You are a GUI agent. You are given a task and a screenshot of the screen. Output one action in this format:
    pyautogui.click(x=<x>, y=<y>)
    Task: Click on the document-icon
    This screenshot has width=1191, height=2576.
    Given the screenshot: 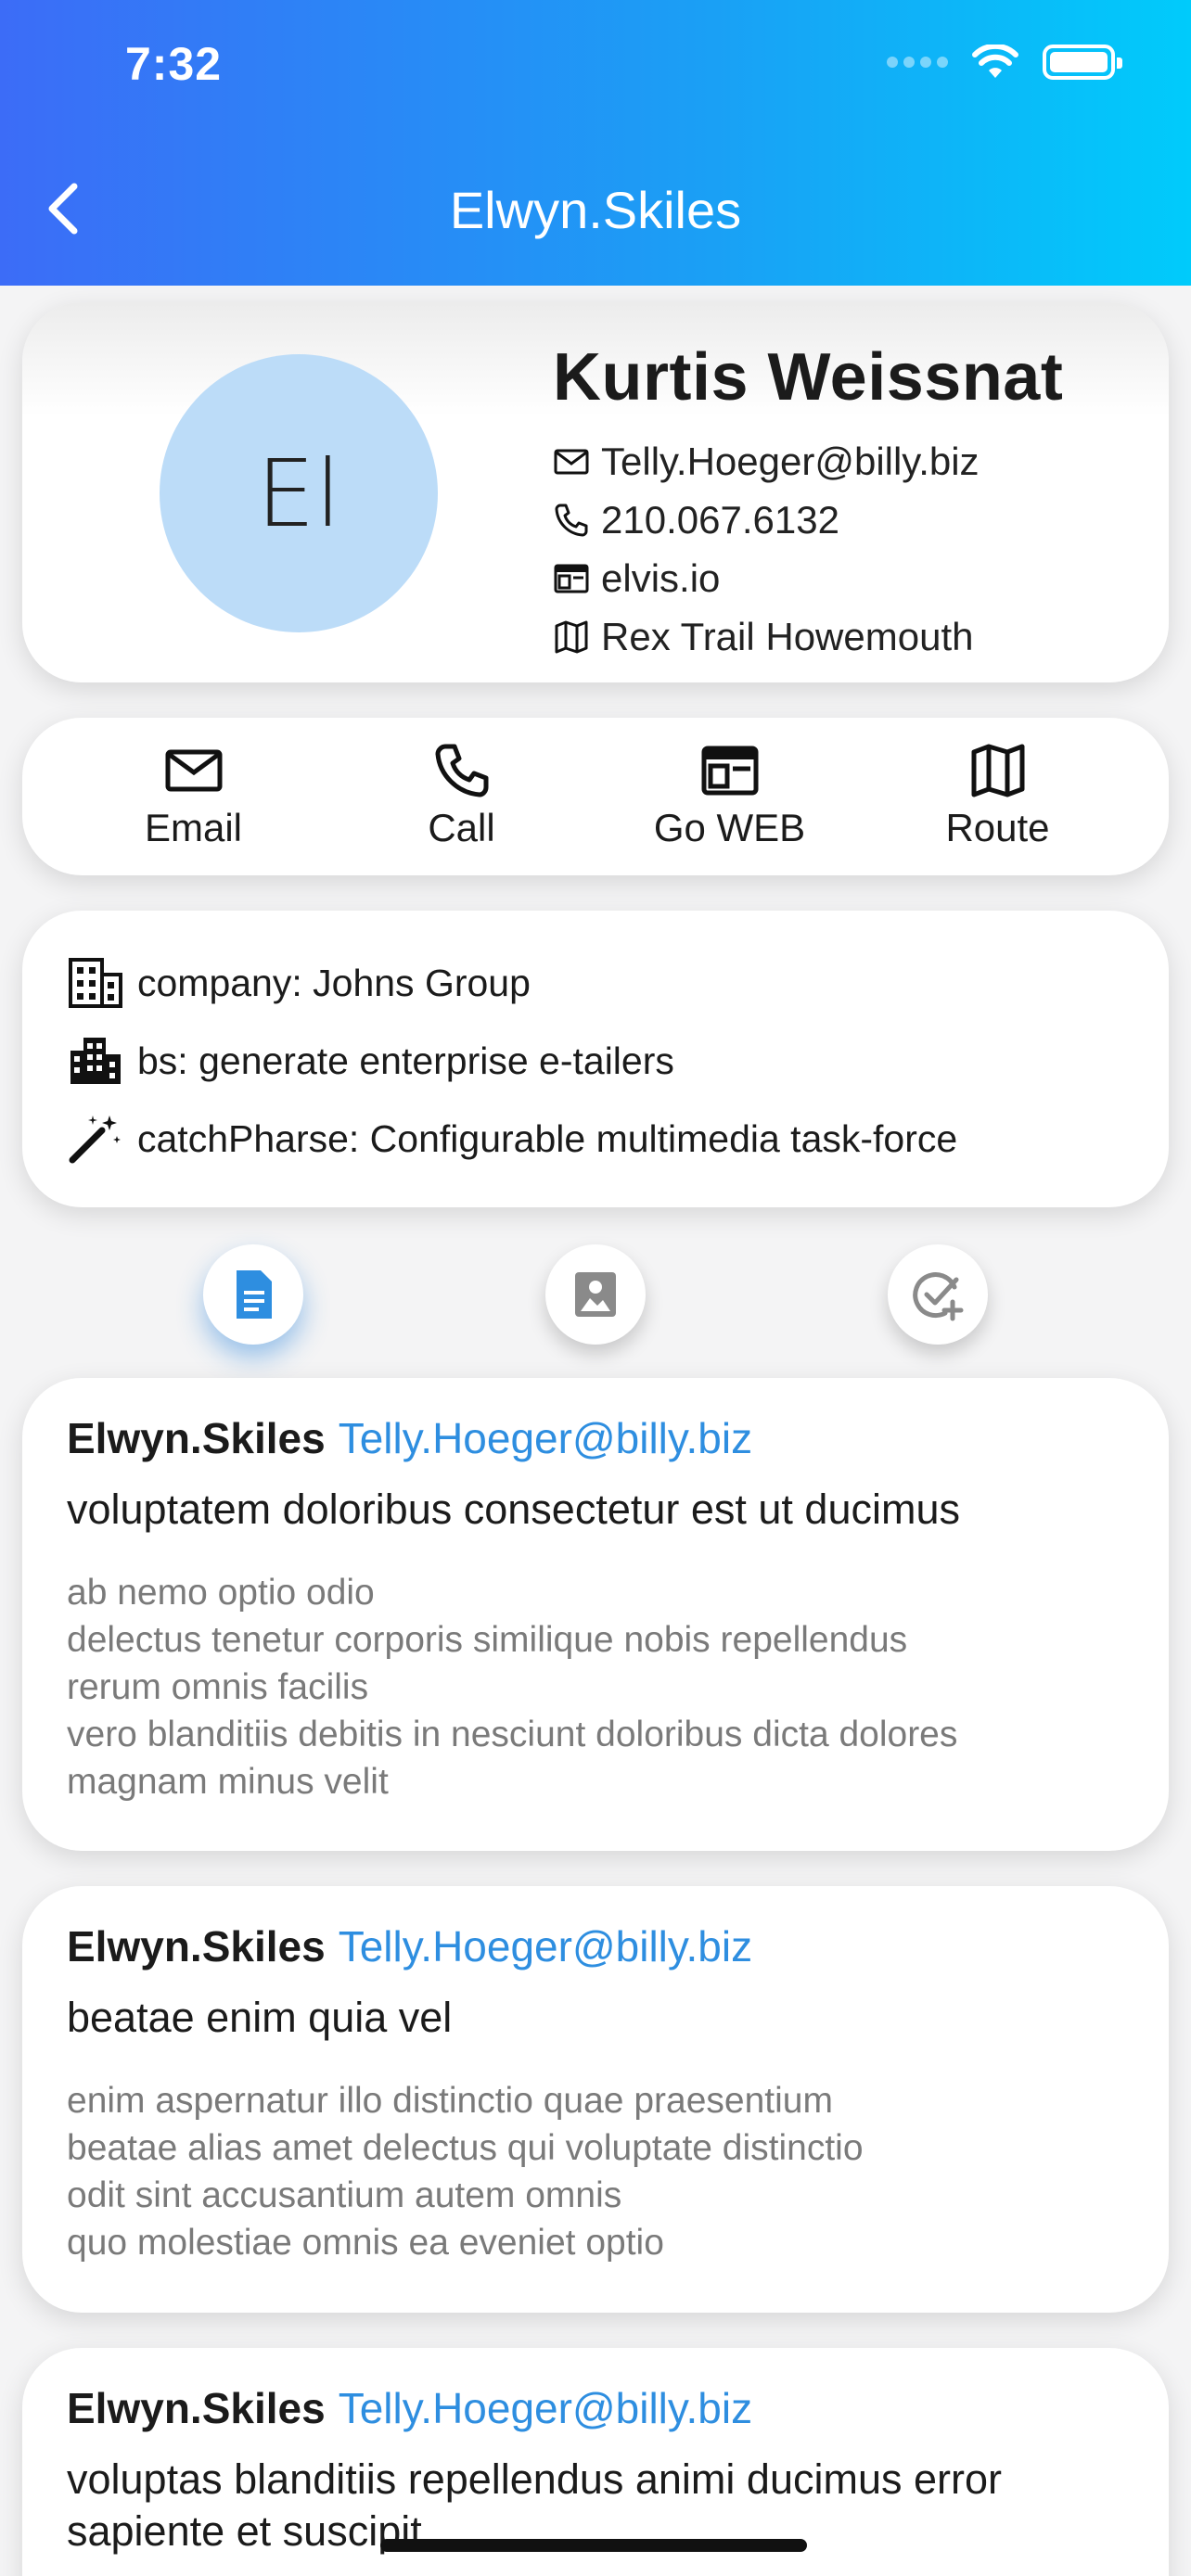 What is the action you would take?
    pyautogui.click(x=254, y=1294)
    